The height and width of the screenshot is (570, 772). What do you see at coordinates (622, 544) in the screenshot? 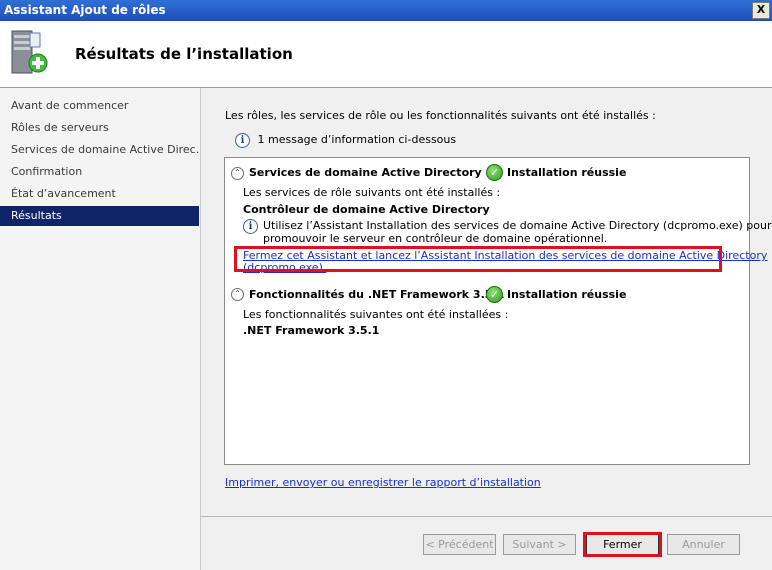
I see `highlight-box-close` at bounding box center [622, 544].